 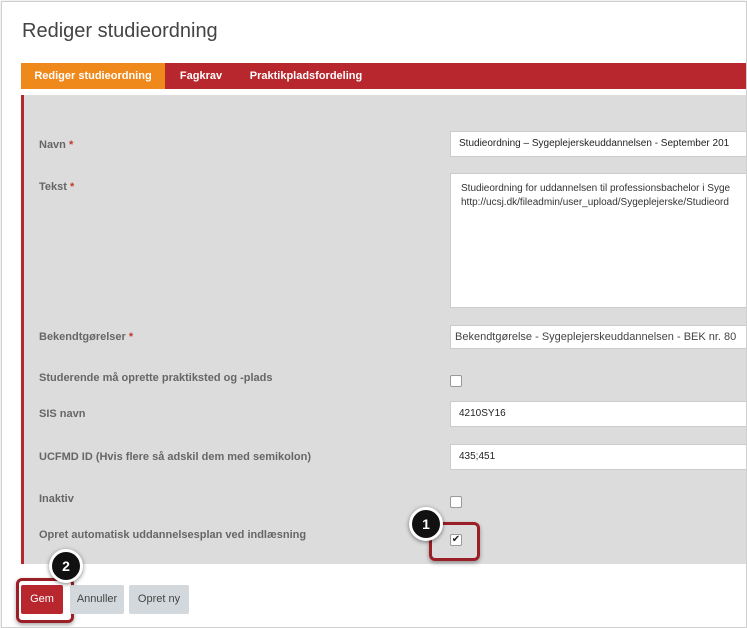 I want to click on ucfmd-id-input: 435;451, so click(x=598, y=457).